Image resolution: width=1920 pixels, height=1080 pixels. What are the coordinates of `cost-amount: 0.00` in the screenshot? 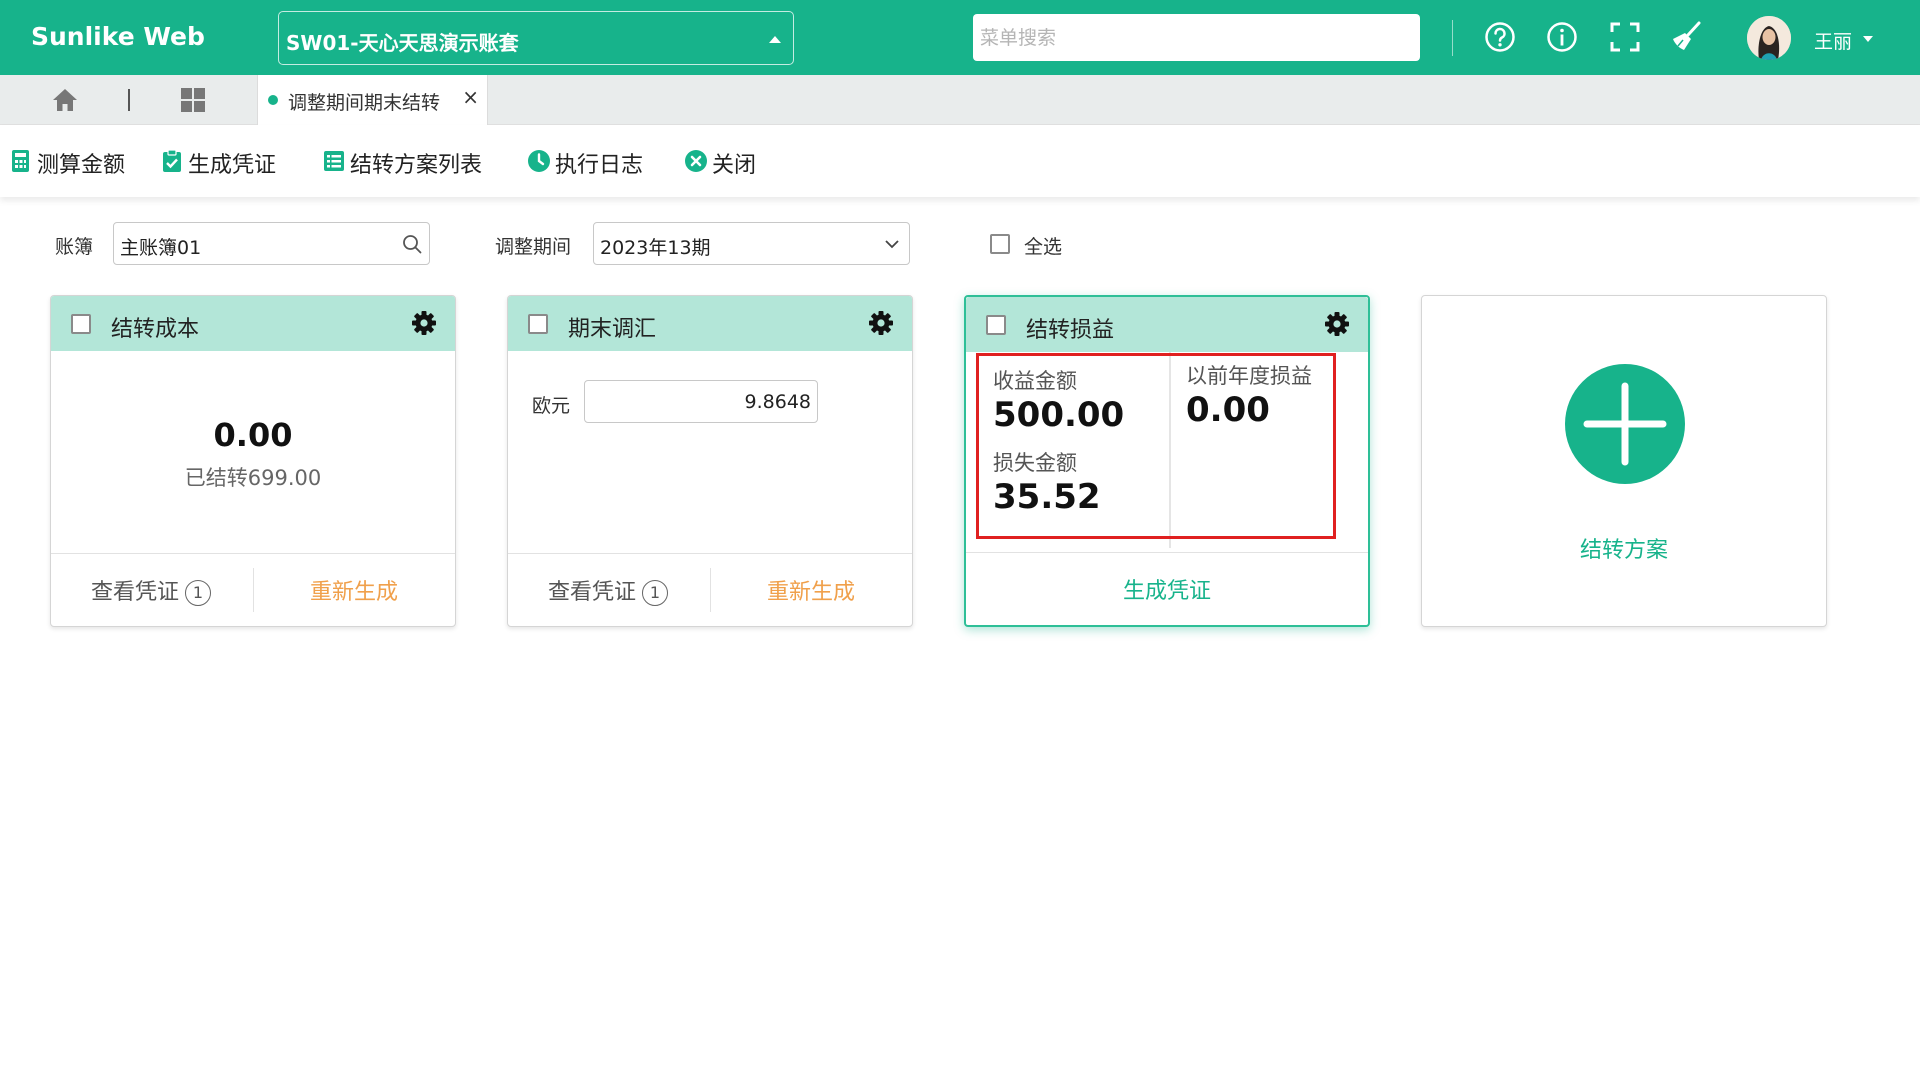 It's located at (253, 435).